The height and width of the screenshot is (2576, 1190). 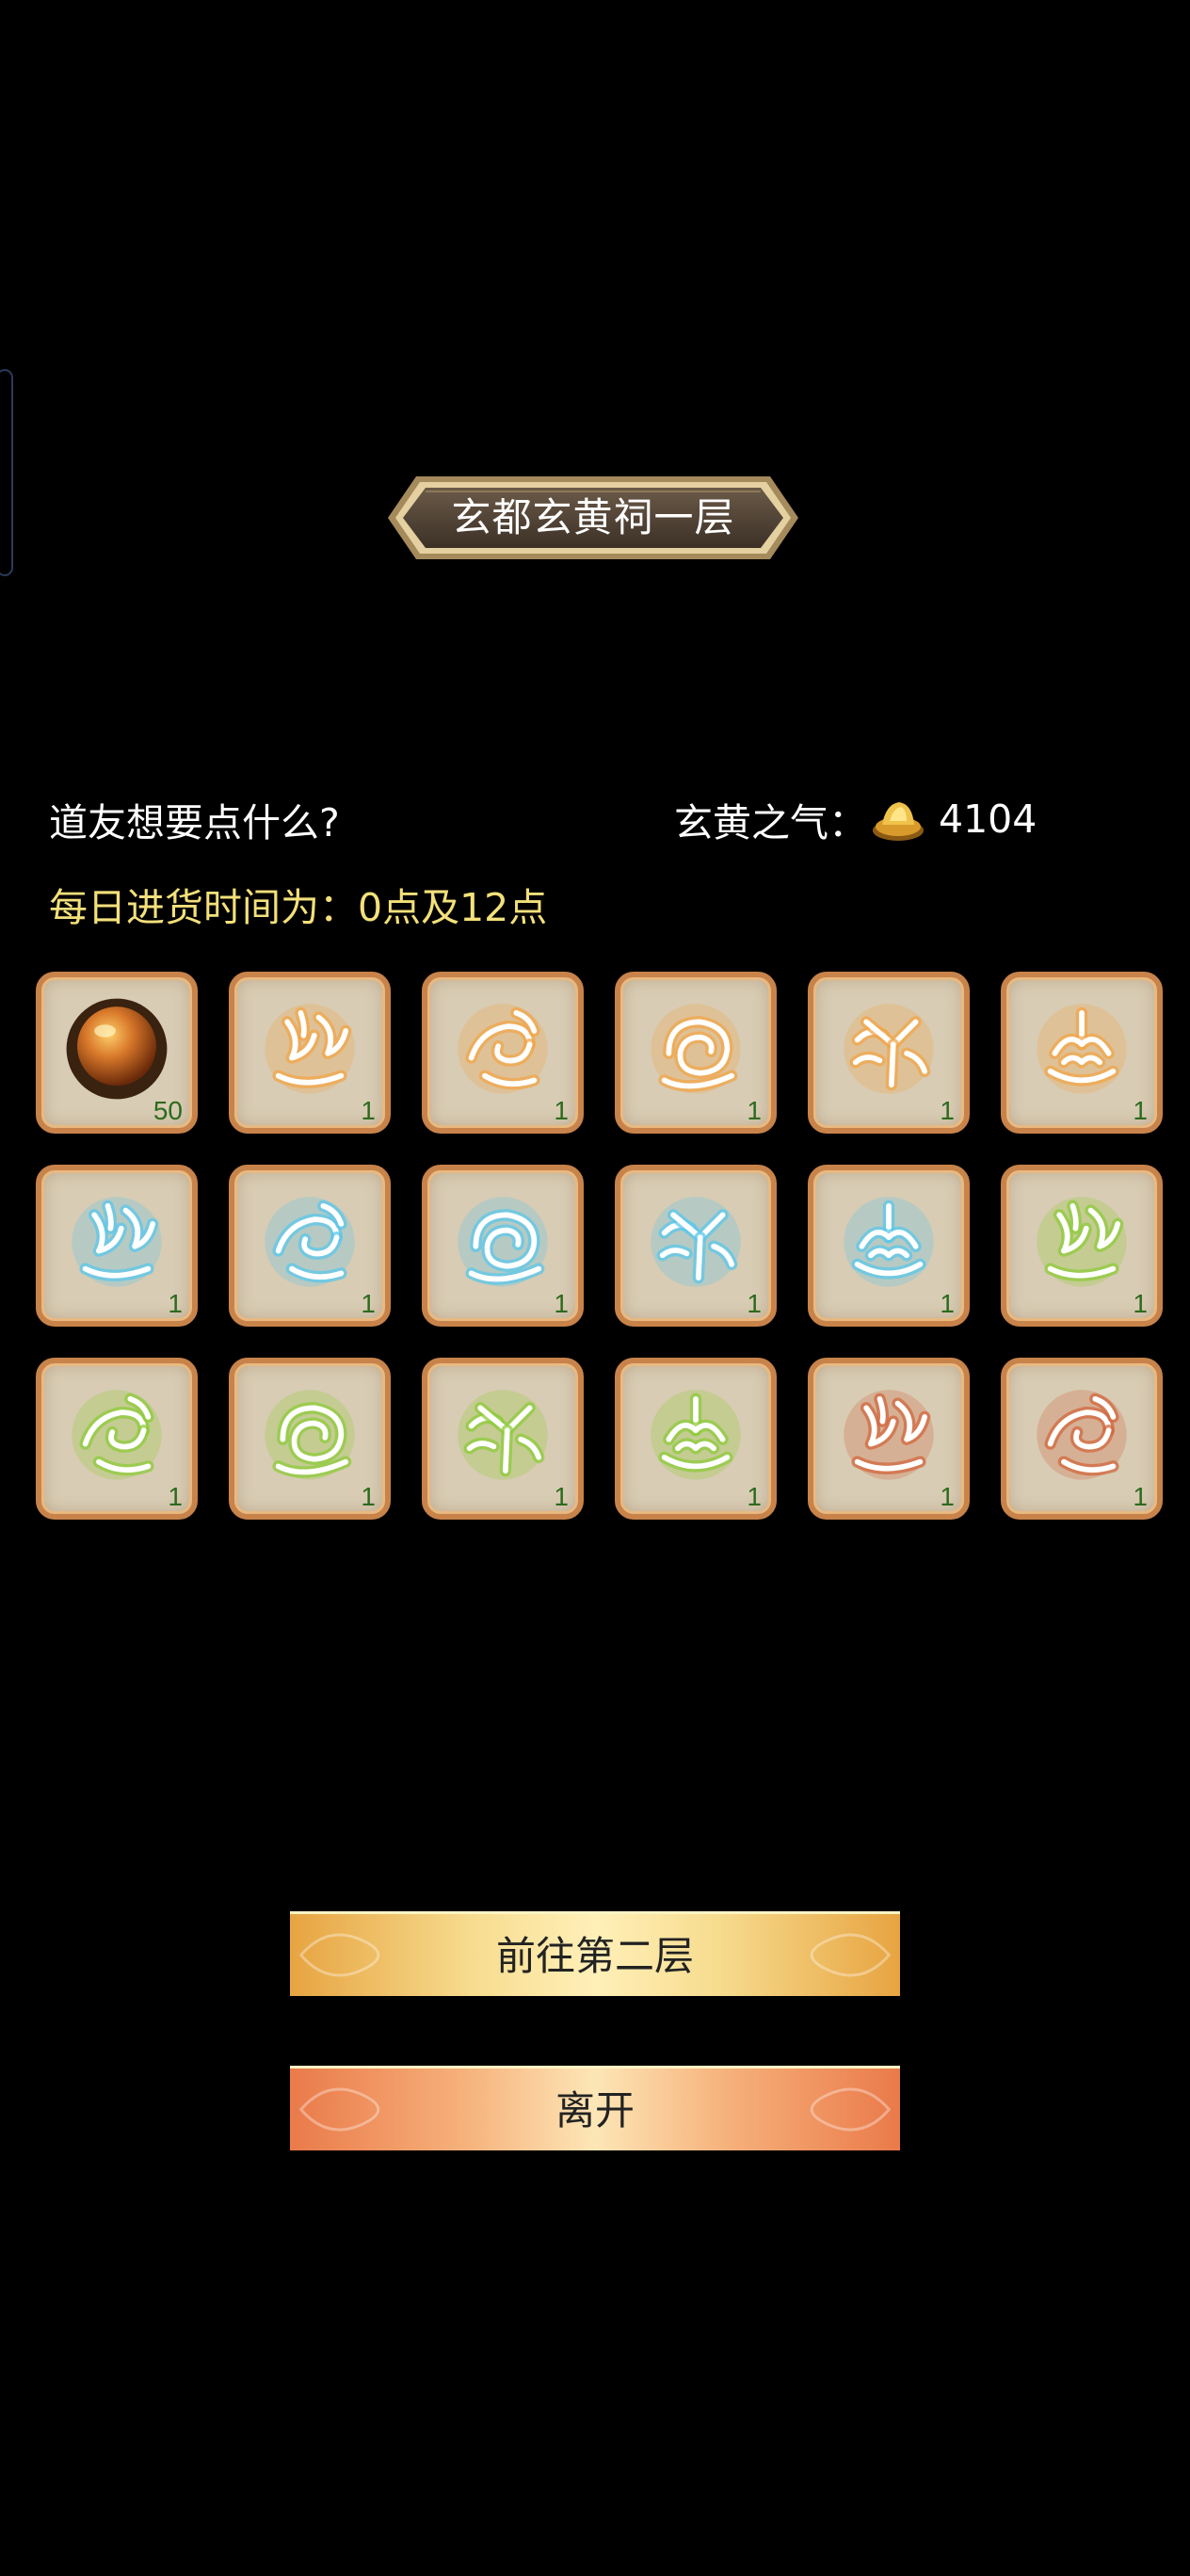 I want to click on leave-label: 离开, so click(x=595, y=2110).